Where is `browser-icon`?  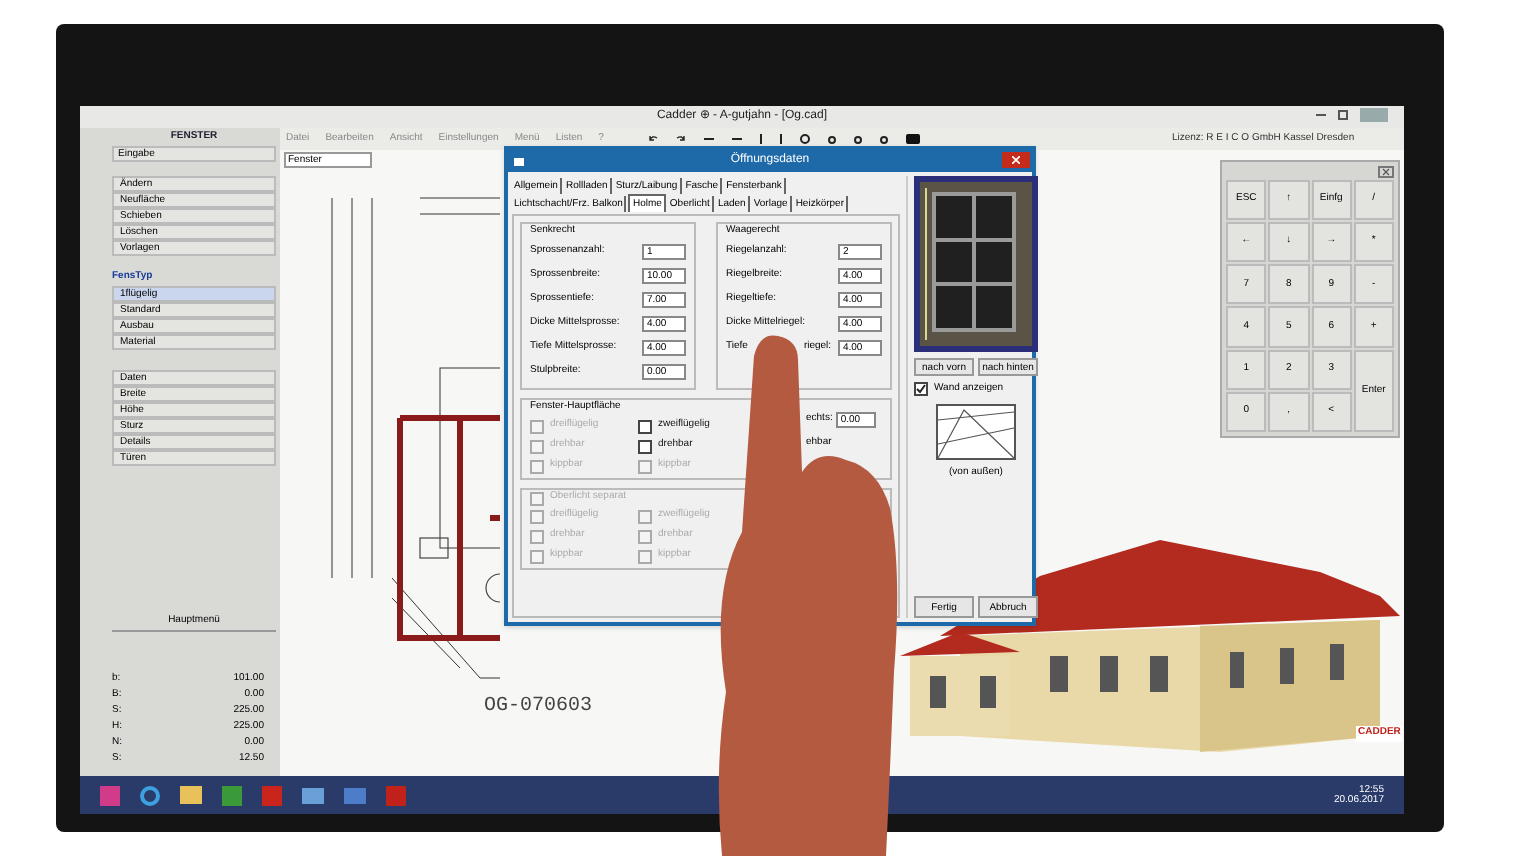
browser-icon is located at coordinates (150, 795).